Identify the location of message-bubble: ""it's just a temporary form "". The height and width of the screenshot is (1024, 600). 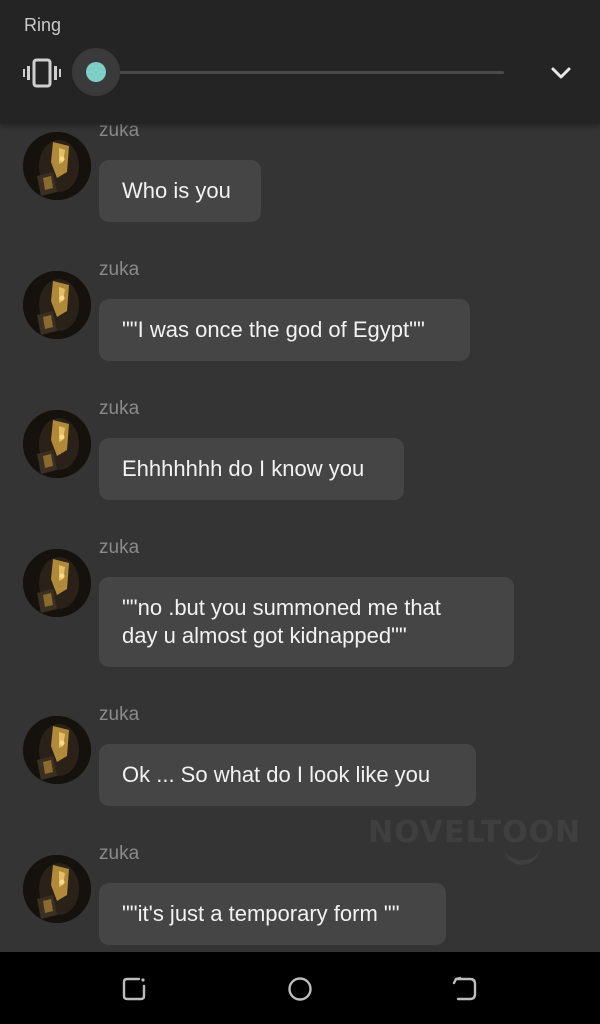
(272, 914).